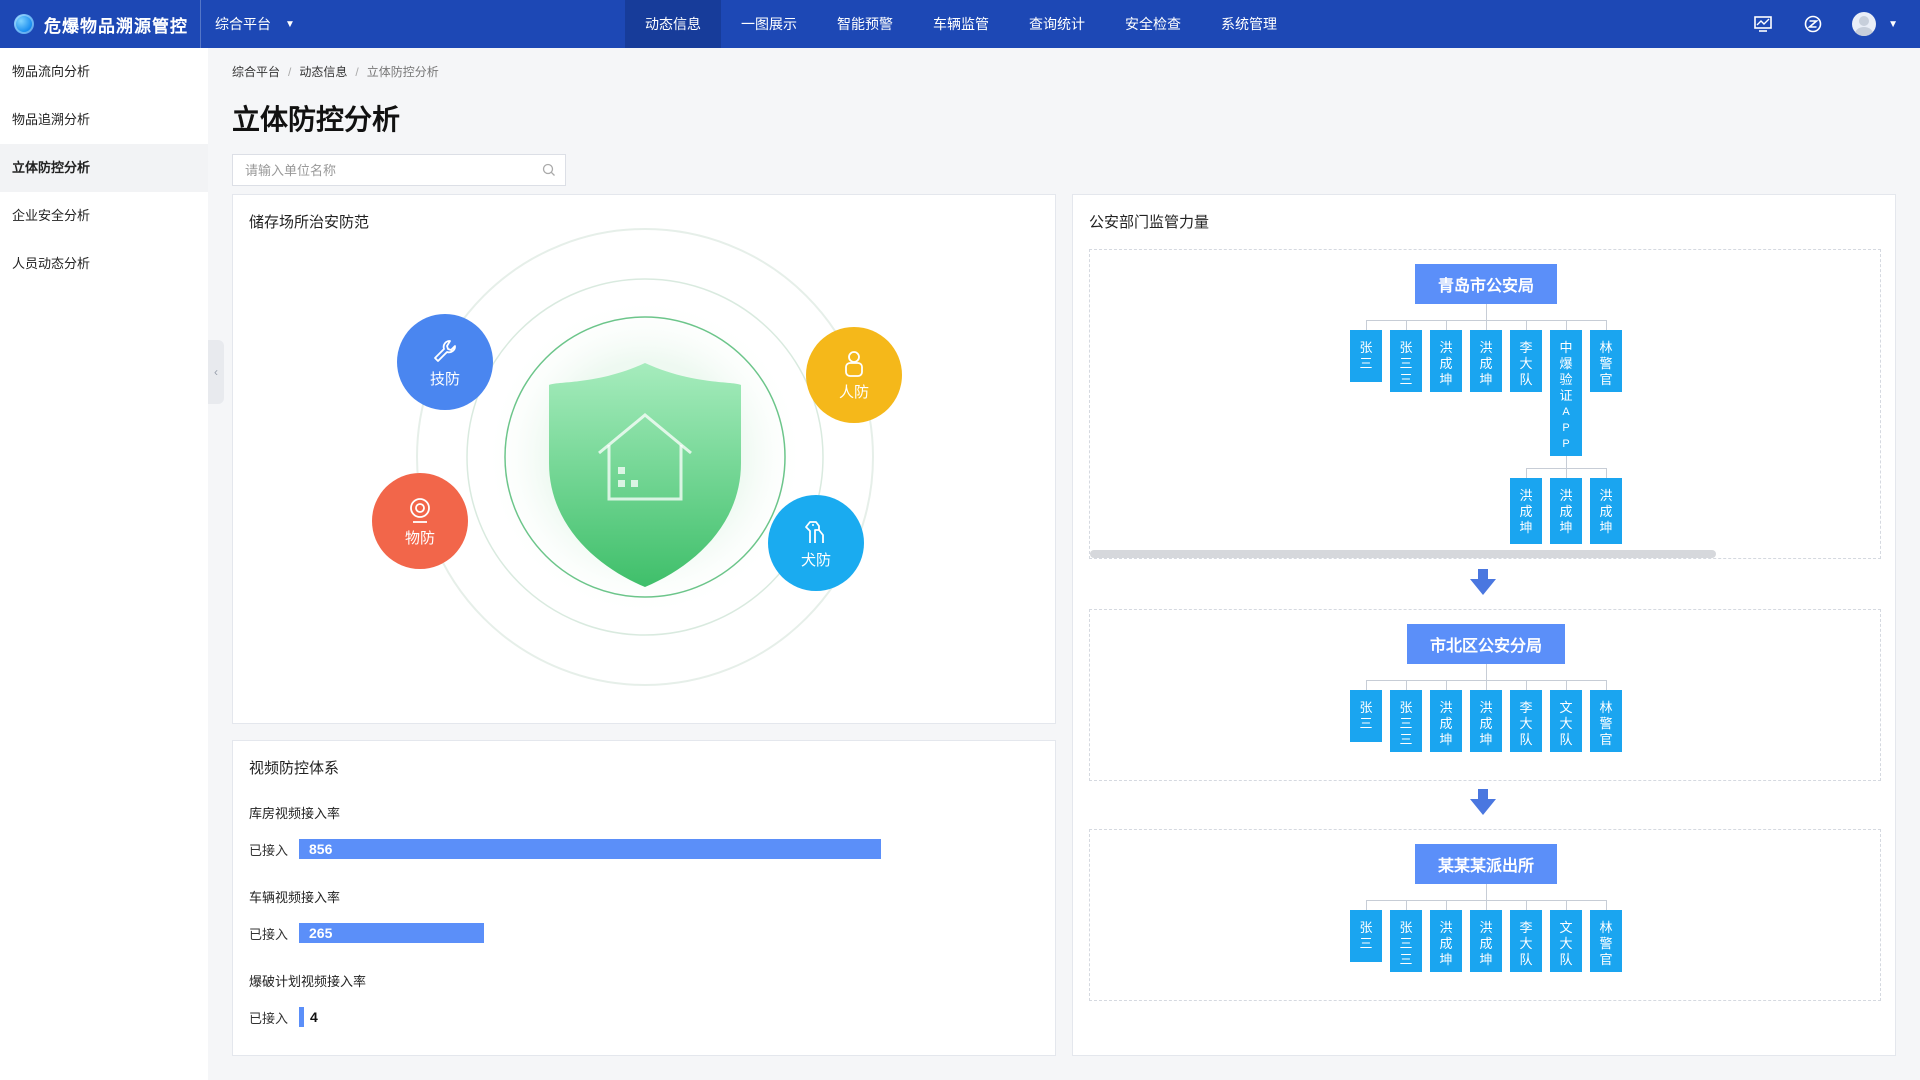 This screenshot has width=1920, height=1080. Describe the element at coordinates (104, 120) in the screenshot. I see `sidebar-item-trace-analysis: 物品追溯分析` at that location.